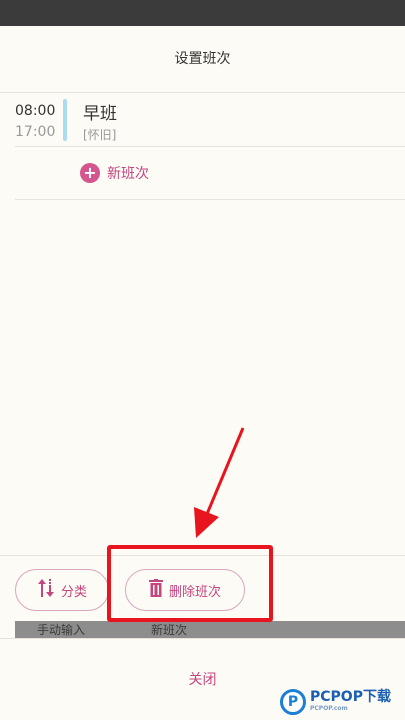  Describe the element at coordinates (219, 482) in the screenshot. I see `pointer-arrow-icon` at that location.